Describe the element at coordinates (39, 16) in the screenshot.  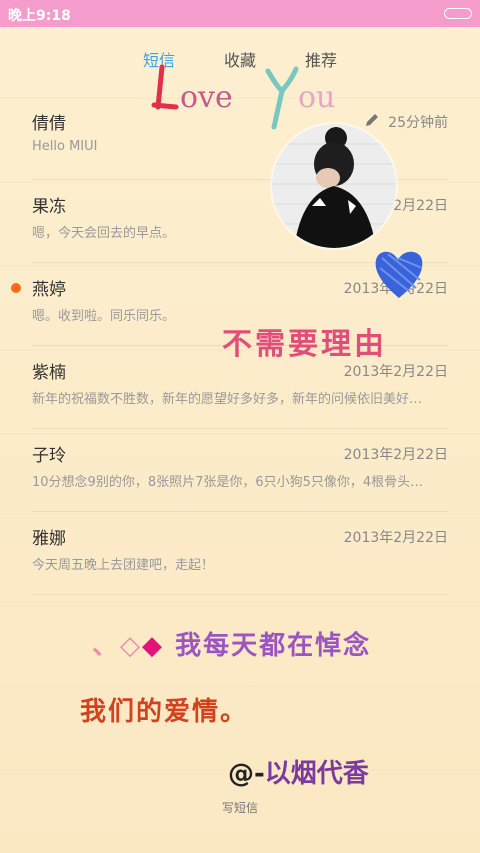
I see `status-time: 晚上9:18` at that location.